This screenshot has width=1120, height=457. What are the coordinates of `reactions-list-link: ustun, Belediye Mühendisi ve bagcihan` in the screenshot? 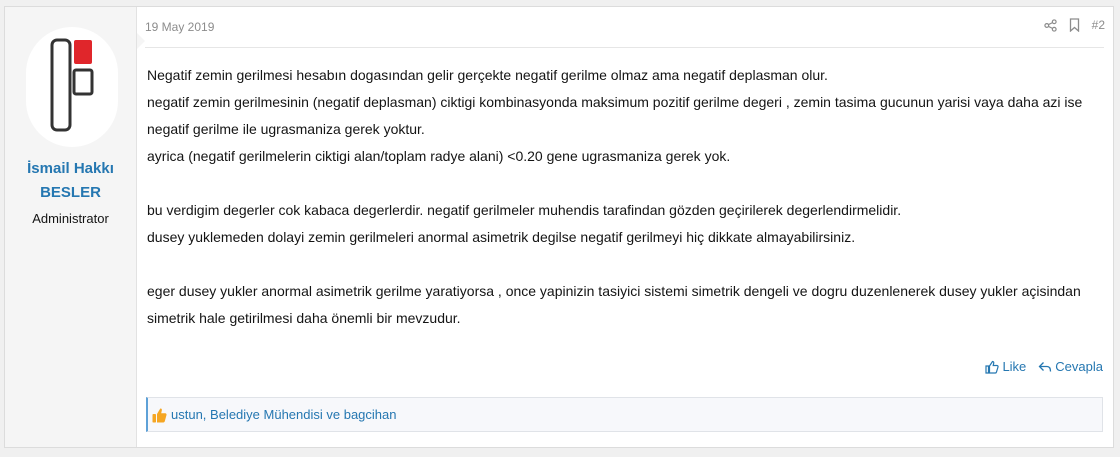 It's located at (283, 414).